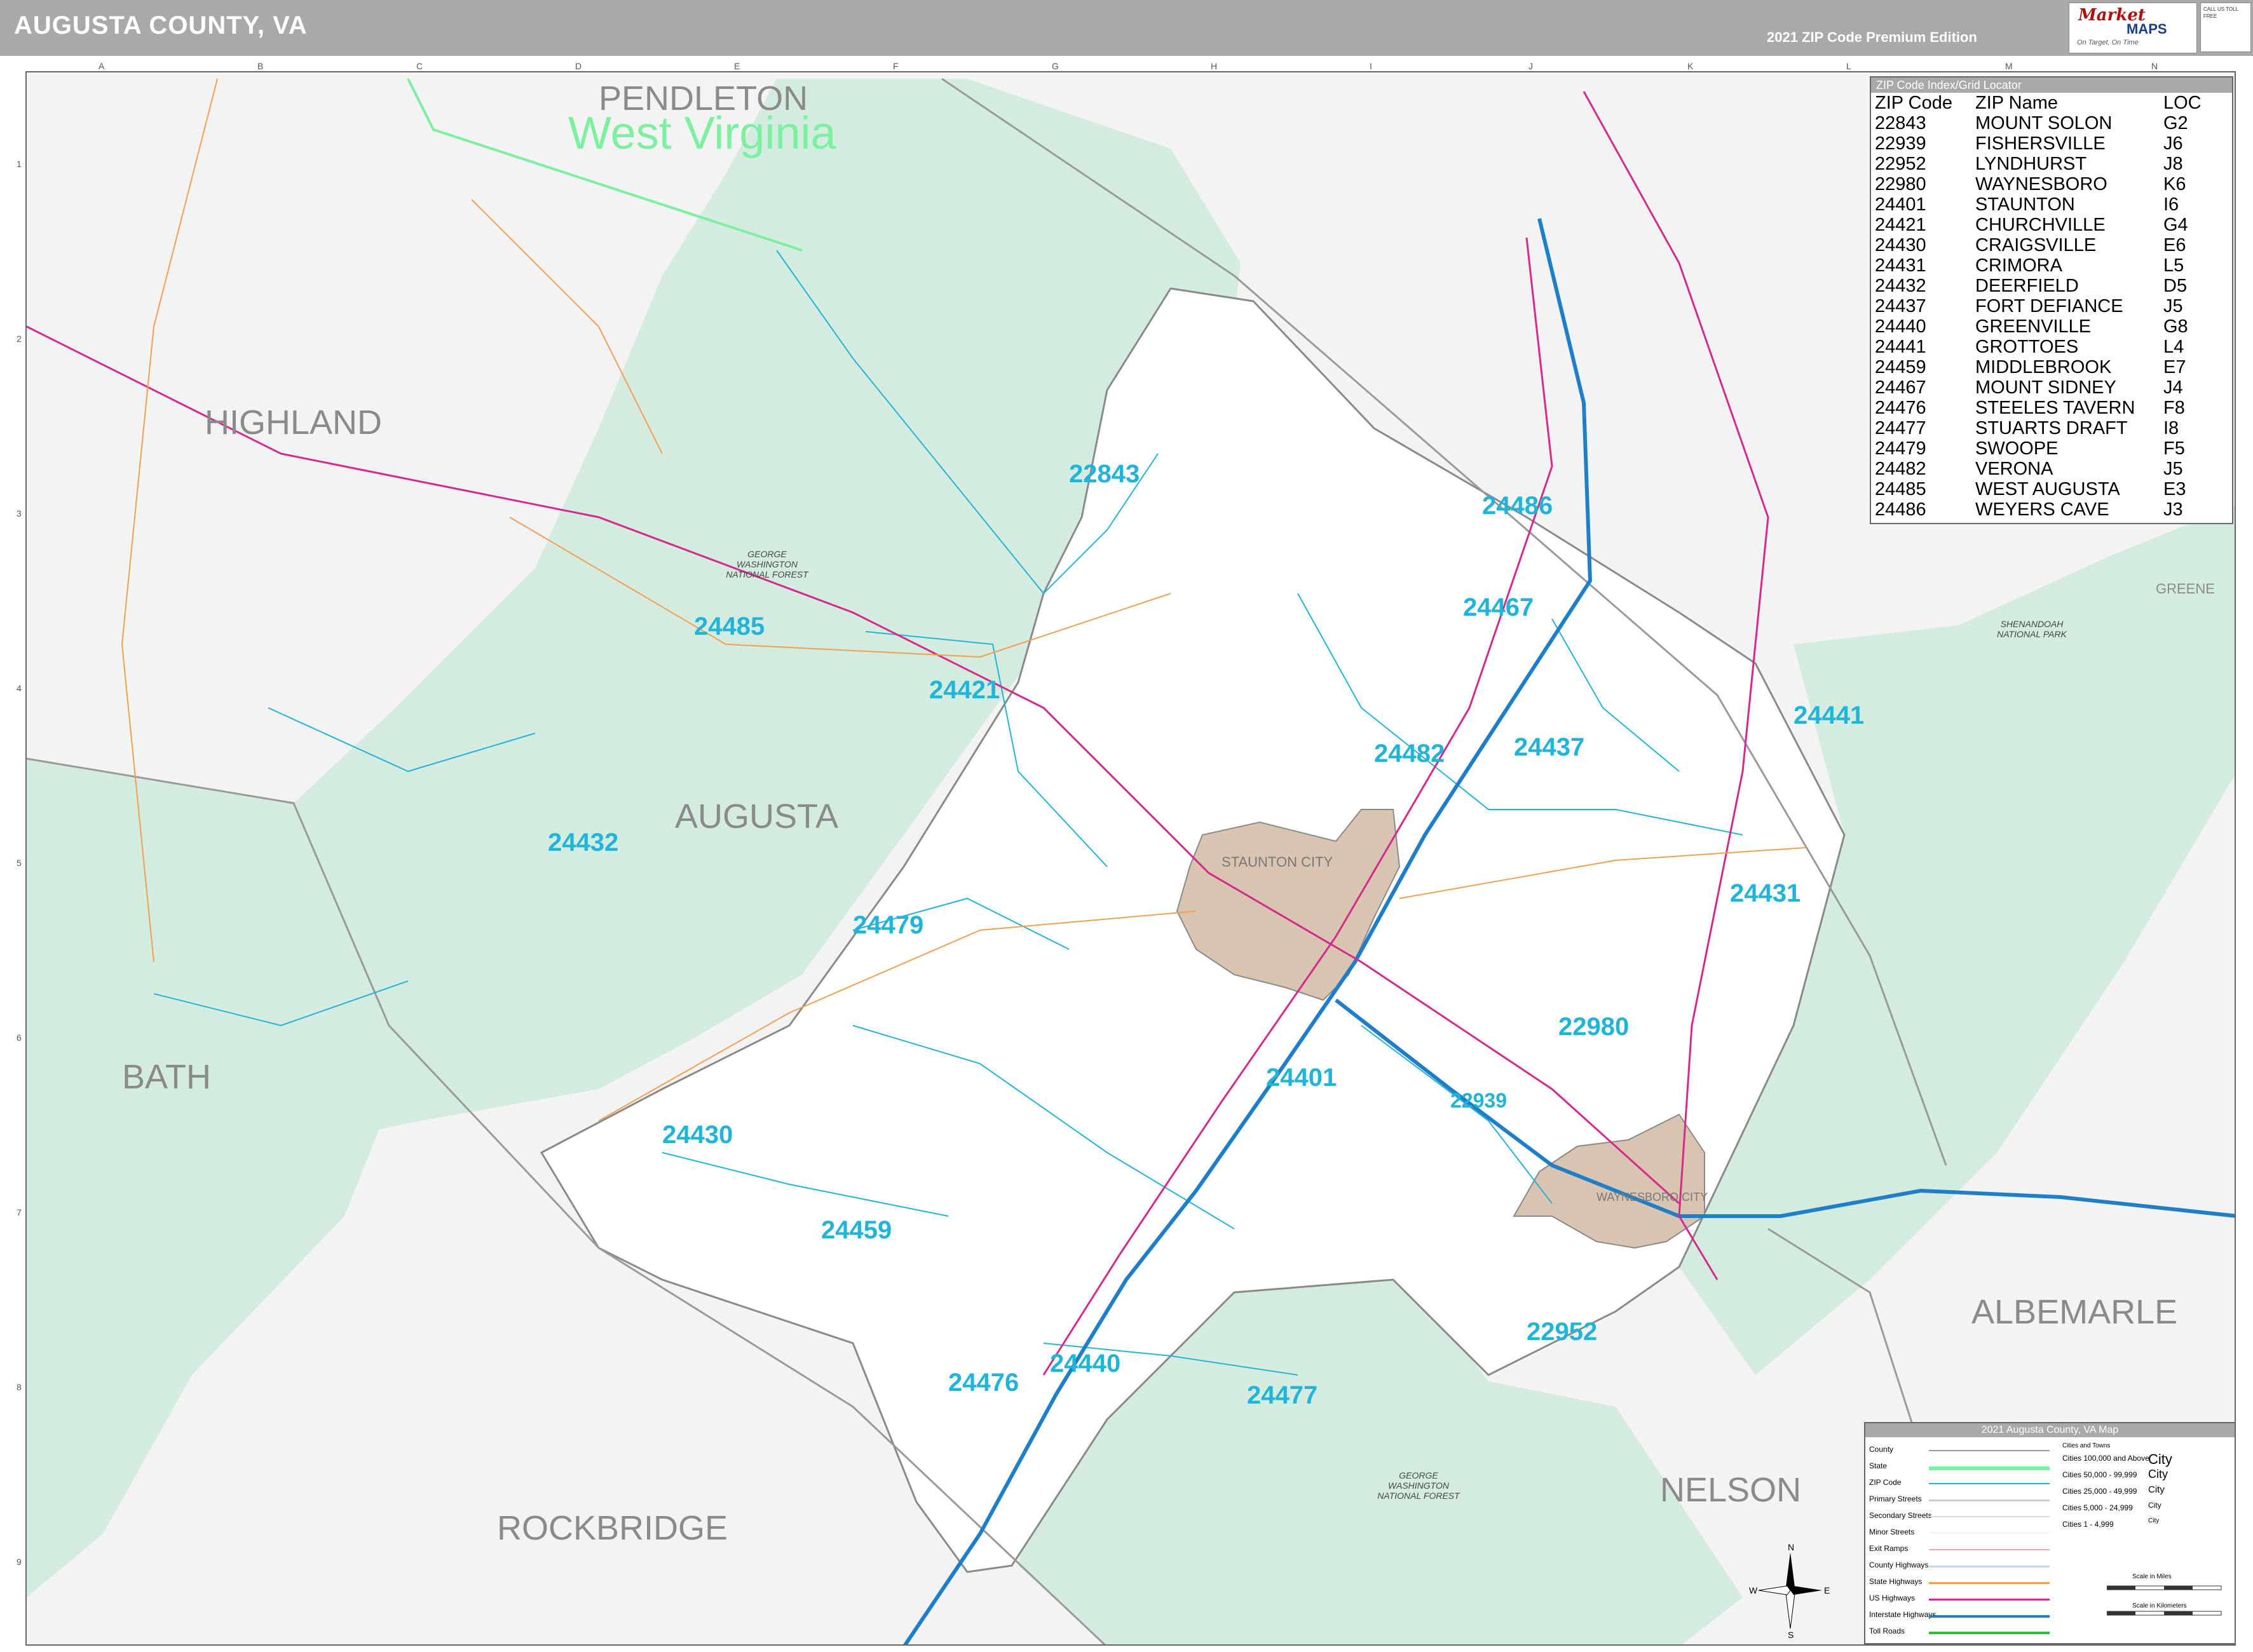  I want to click on zip-index-loc: I8, so click(2171, 428).